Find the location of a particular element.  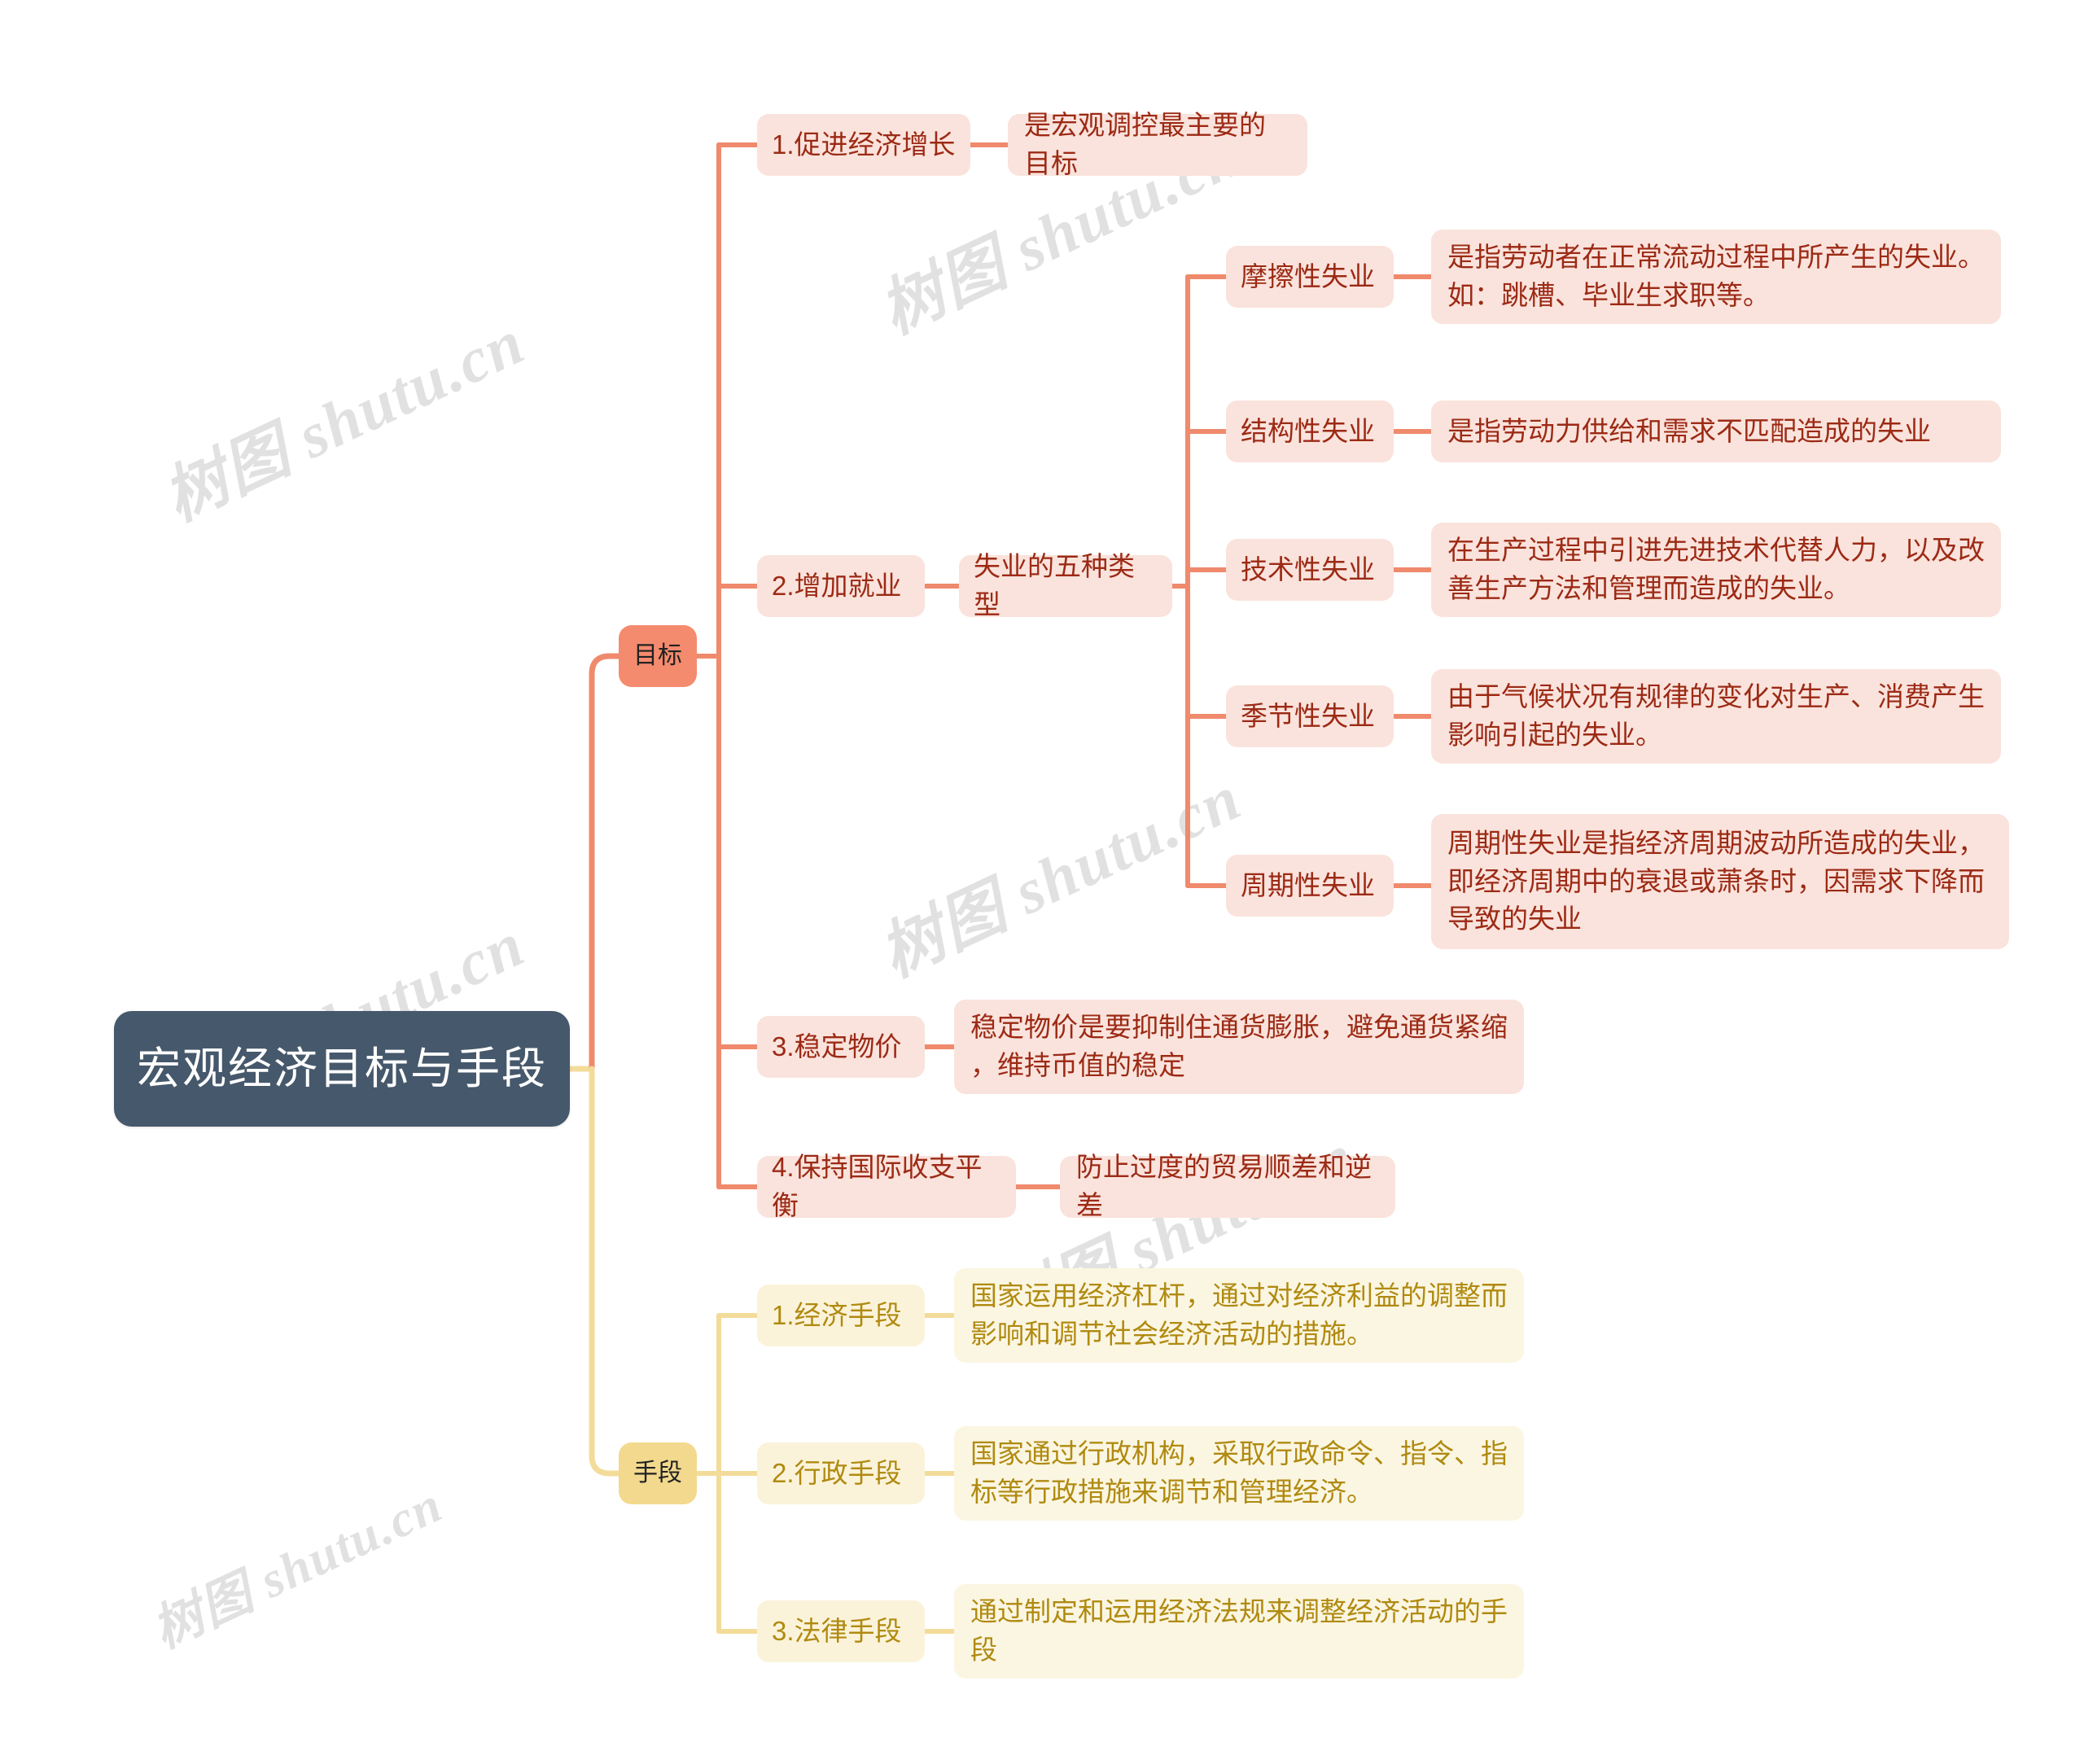

unemployment-type-3-label: 技术性失业 is located at coordinates (1308, 569).